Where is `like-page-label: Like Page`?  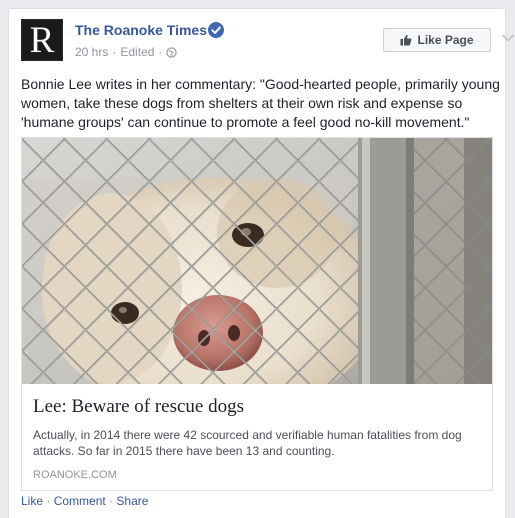 like-page-label: Like Page is located at coordinates (445, 40).